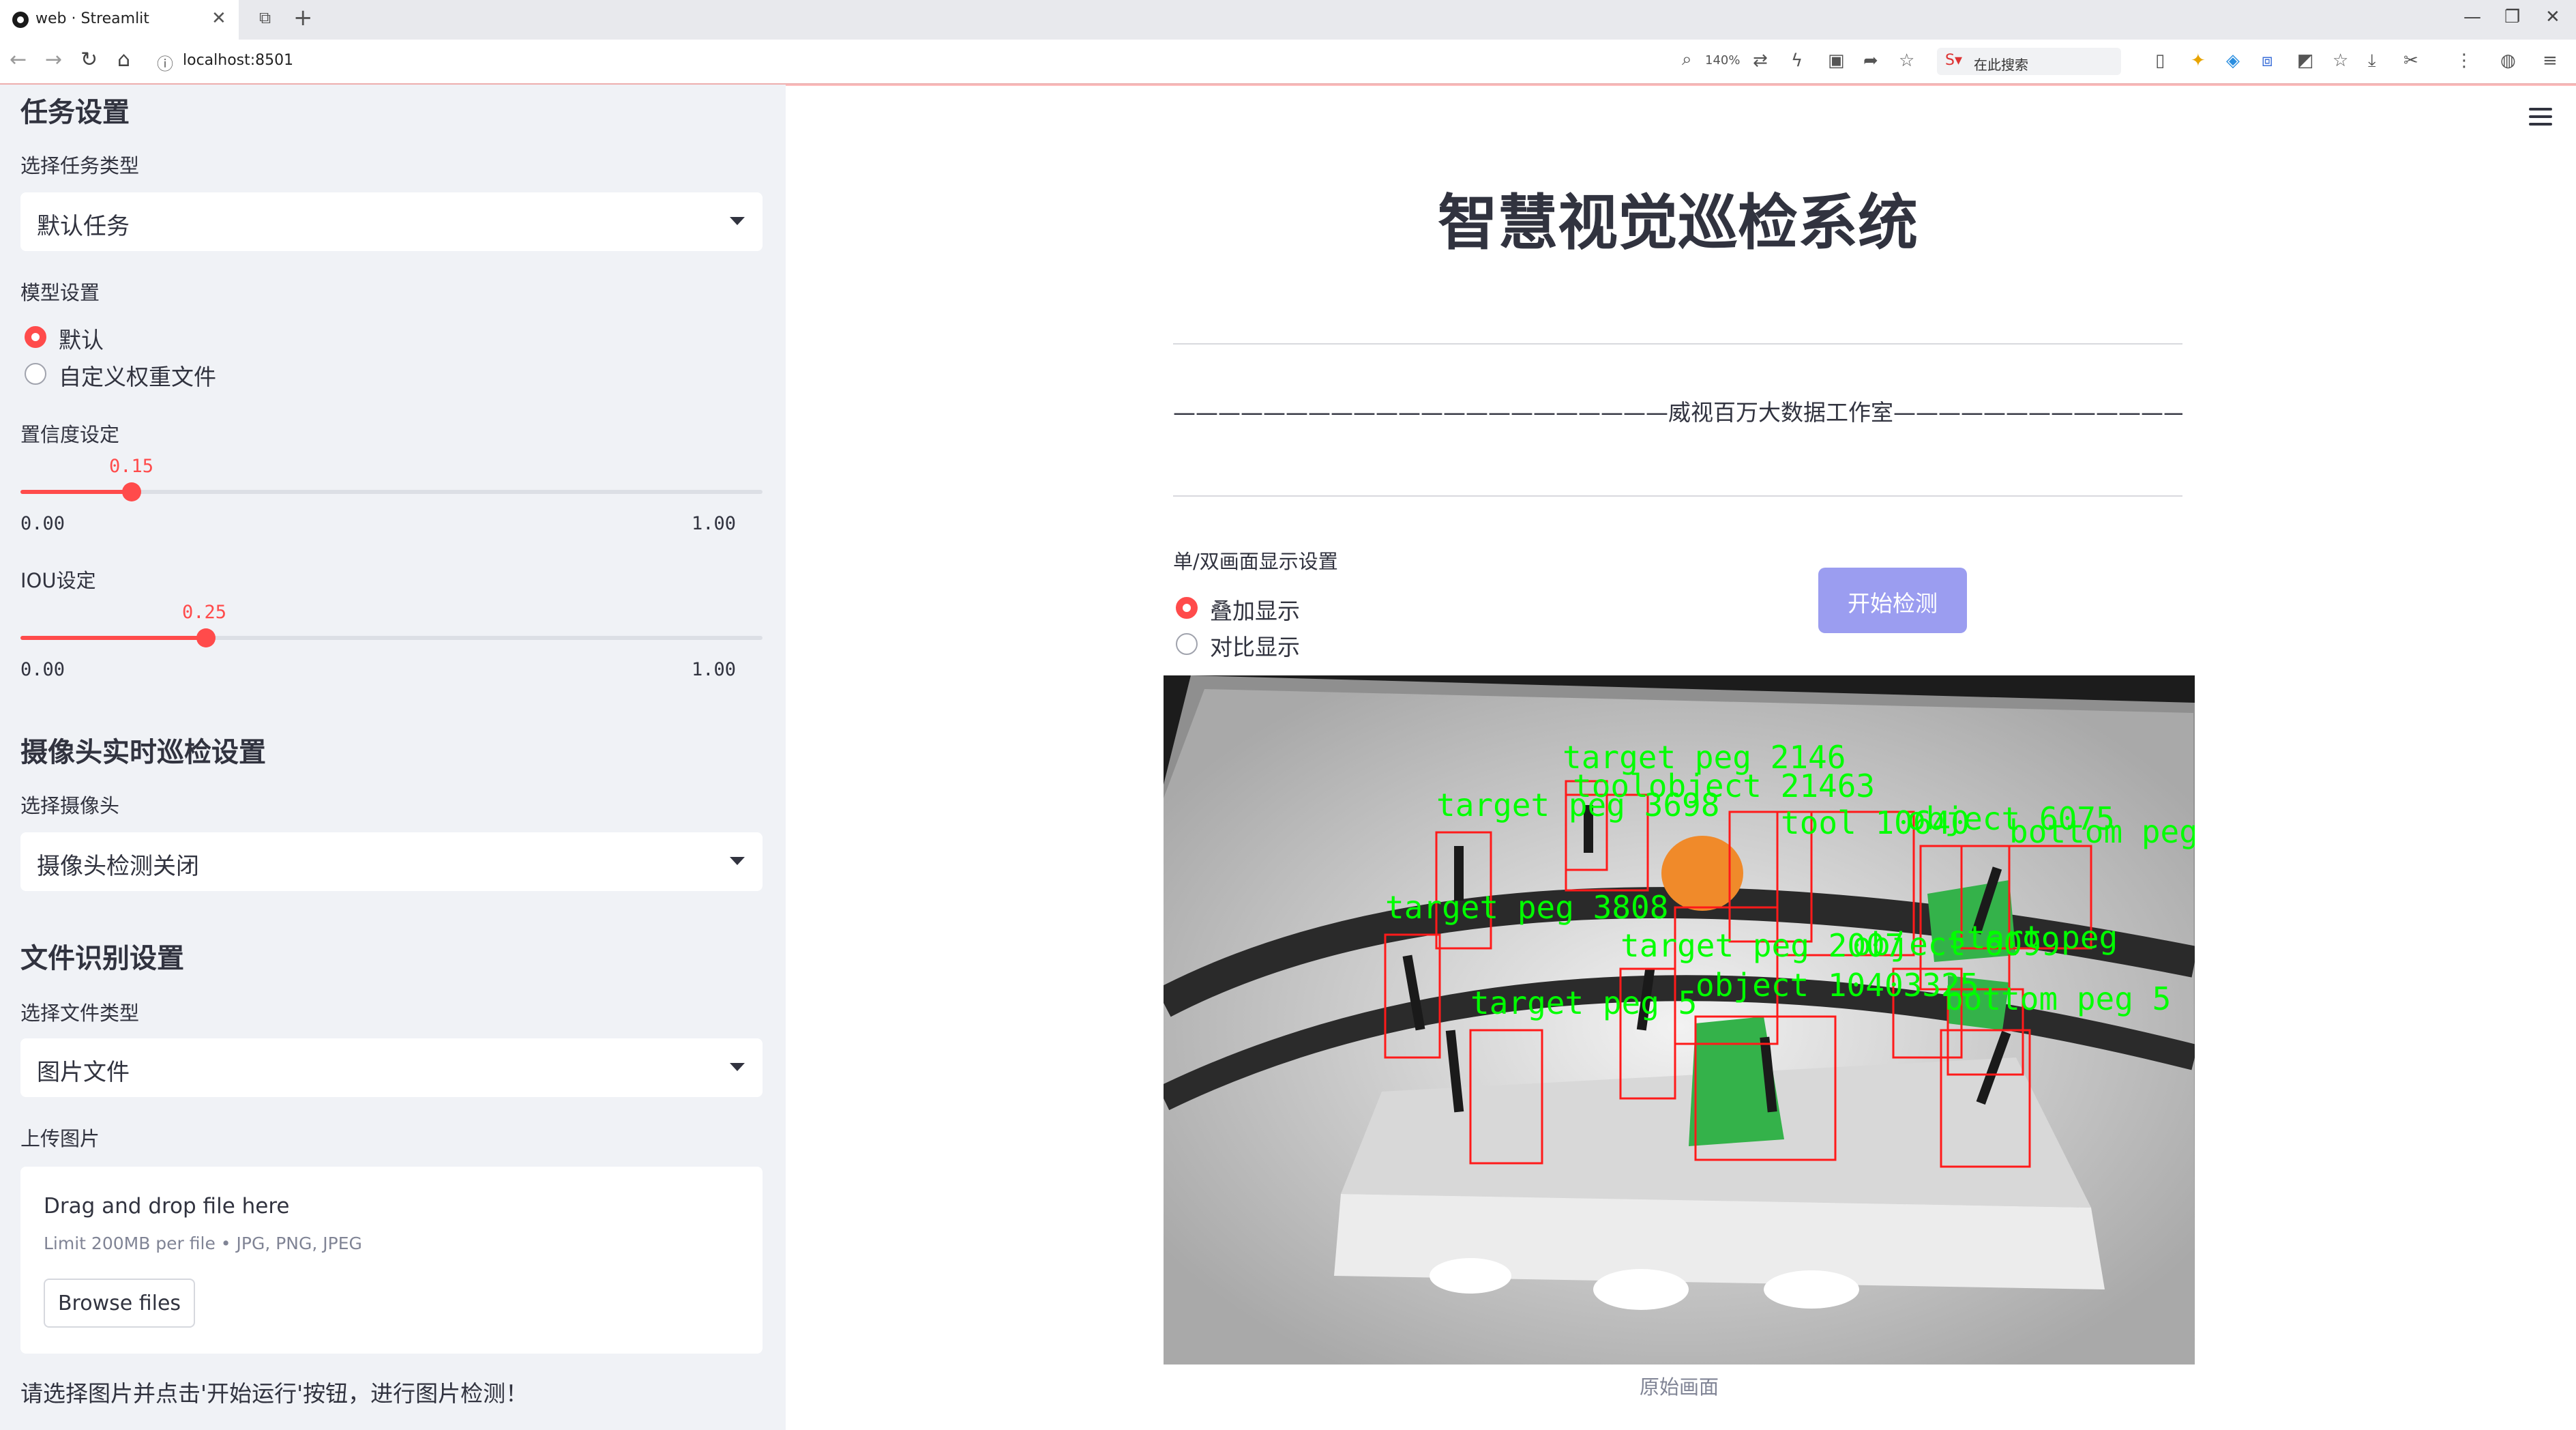 Image resolution: width=2576 pixels, height=1430 pixels. What do you see at coordinates (2508, 60) in the screenshot?
I see `avatar: ◍` at bounding box center [2508, 60].